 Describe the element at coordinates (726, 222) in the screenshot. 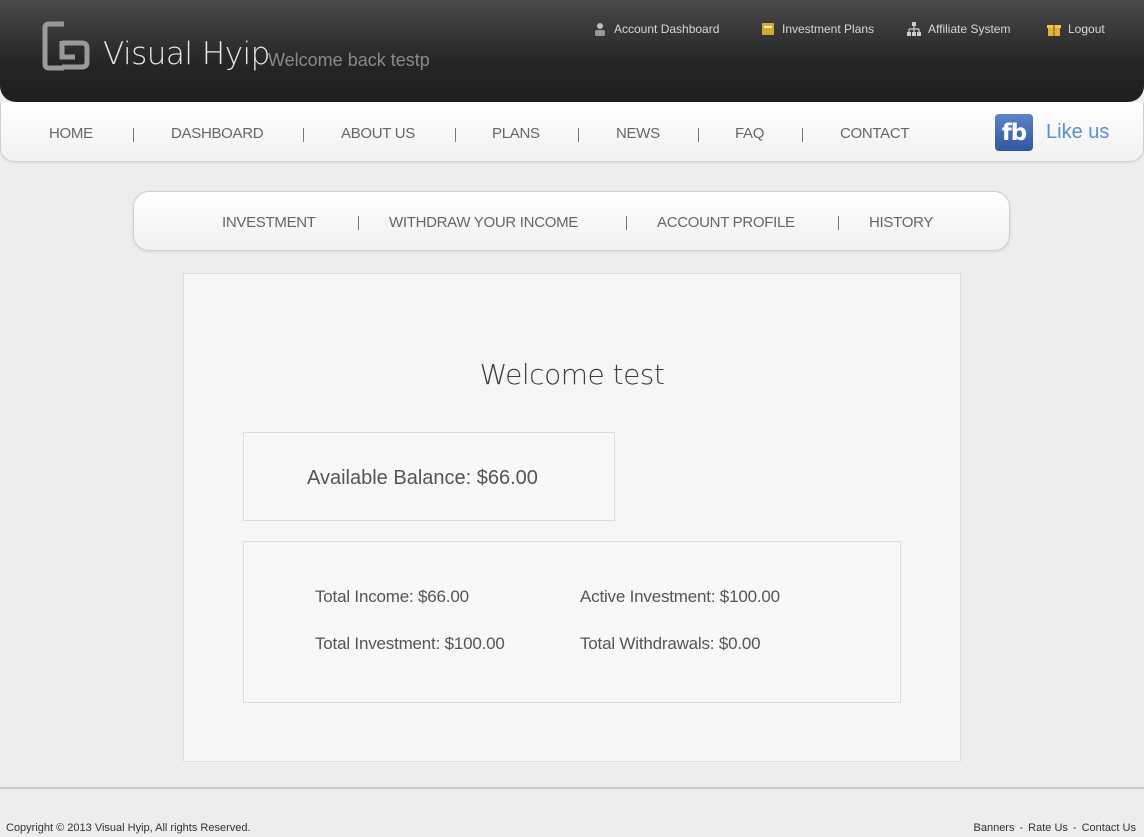

I see `subnav-account-profile: ACCOUNT PROFILE` at that location.